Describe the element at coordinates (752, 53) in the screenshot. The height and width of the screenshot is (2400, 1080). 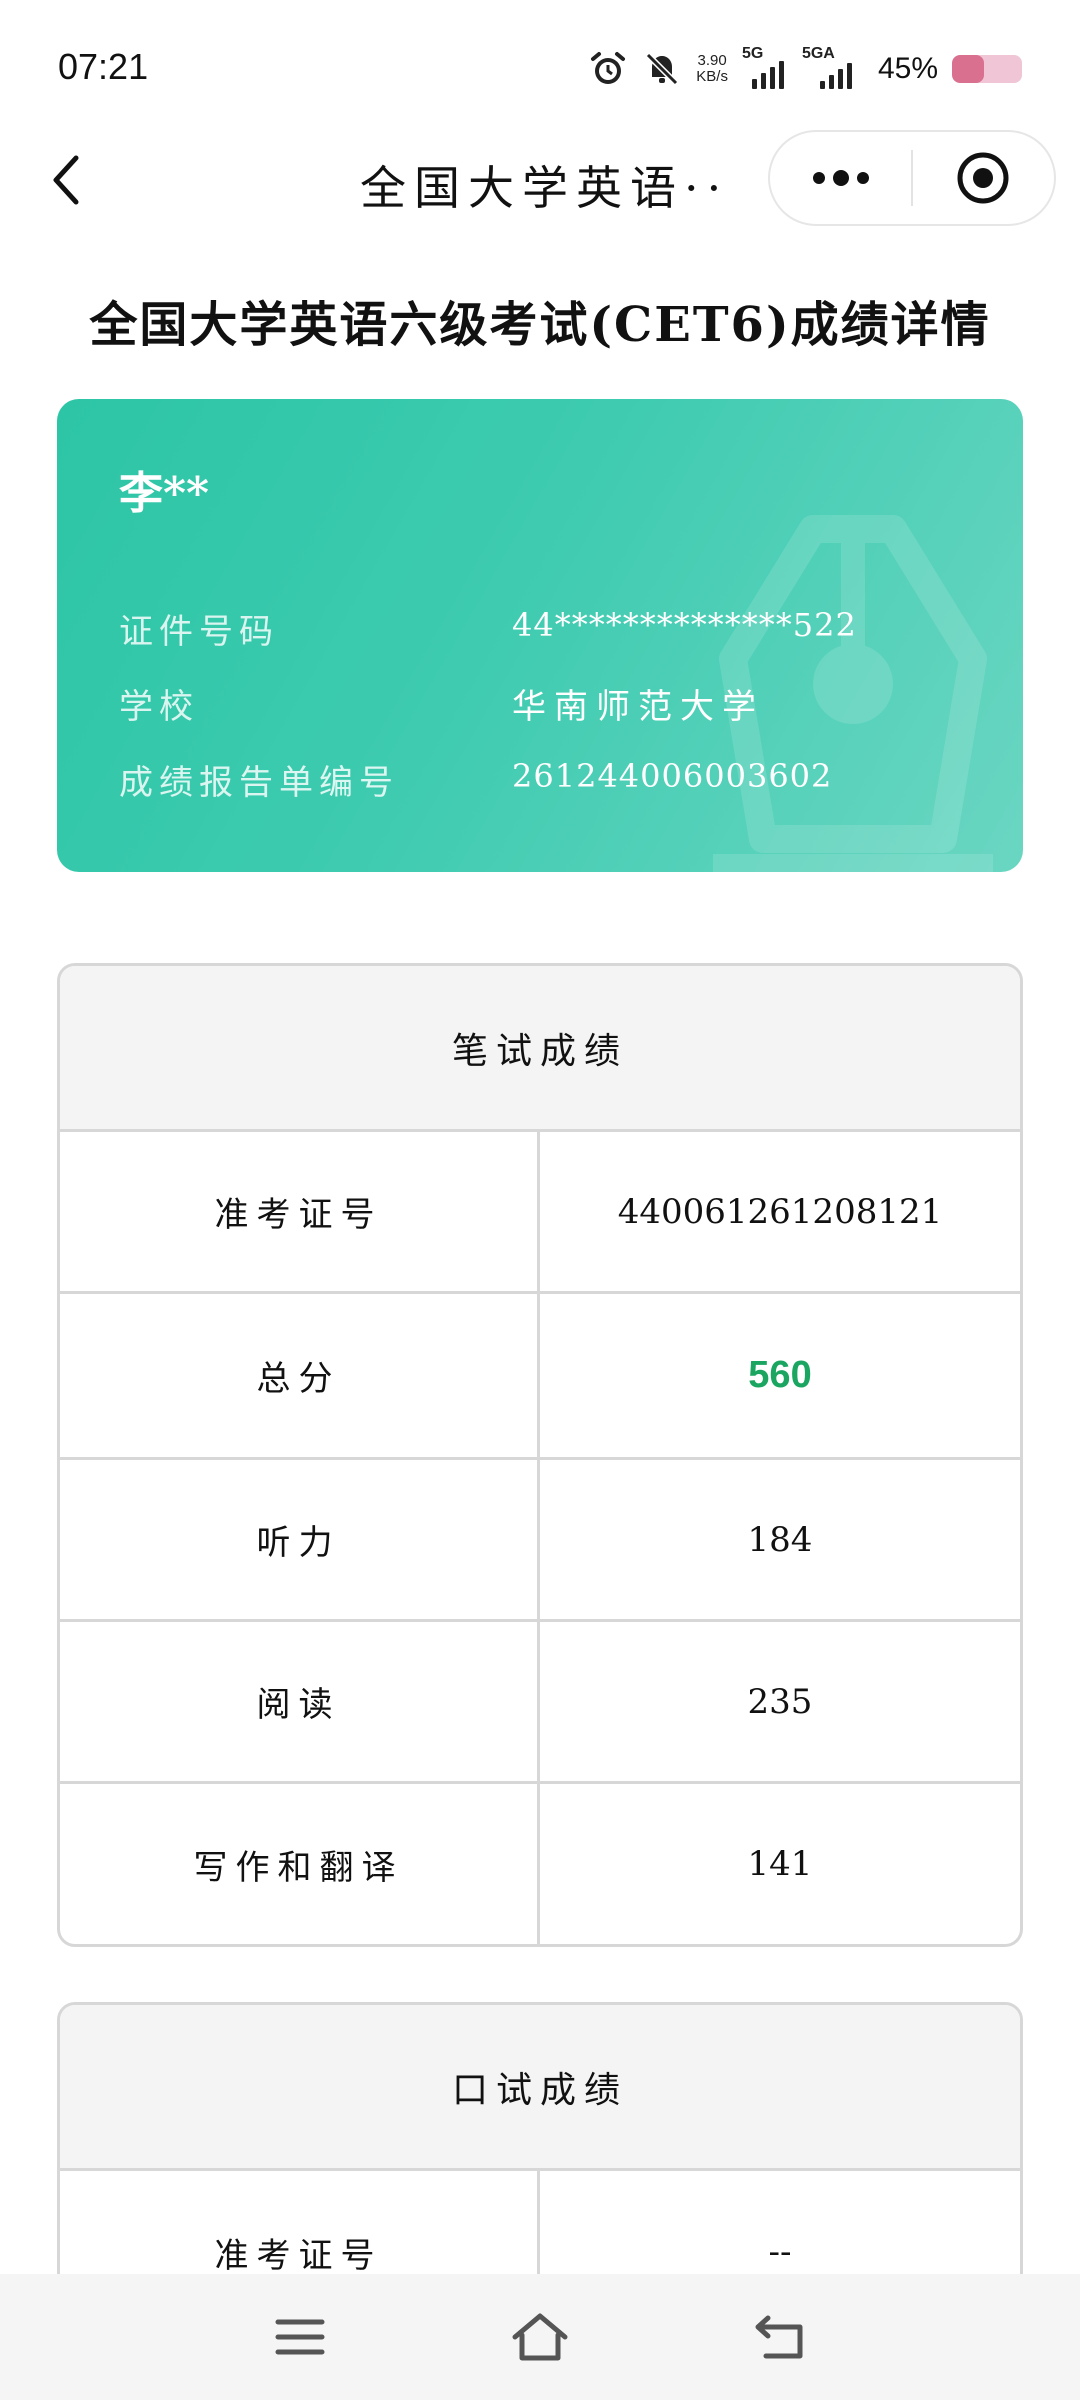
I see `sim1-label: 5G` at that location.